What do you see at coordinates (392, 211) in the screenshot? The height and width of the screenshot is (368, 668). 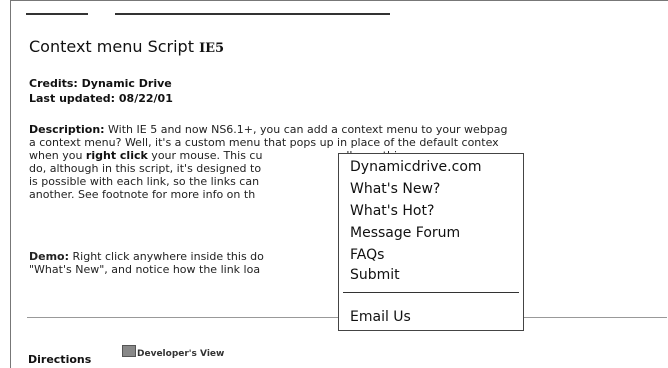 I see `menu-item-whats-hot: What's Hot?` at bounding box center [392, 211].